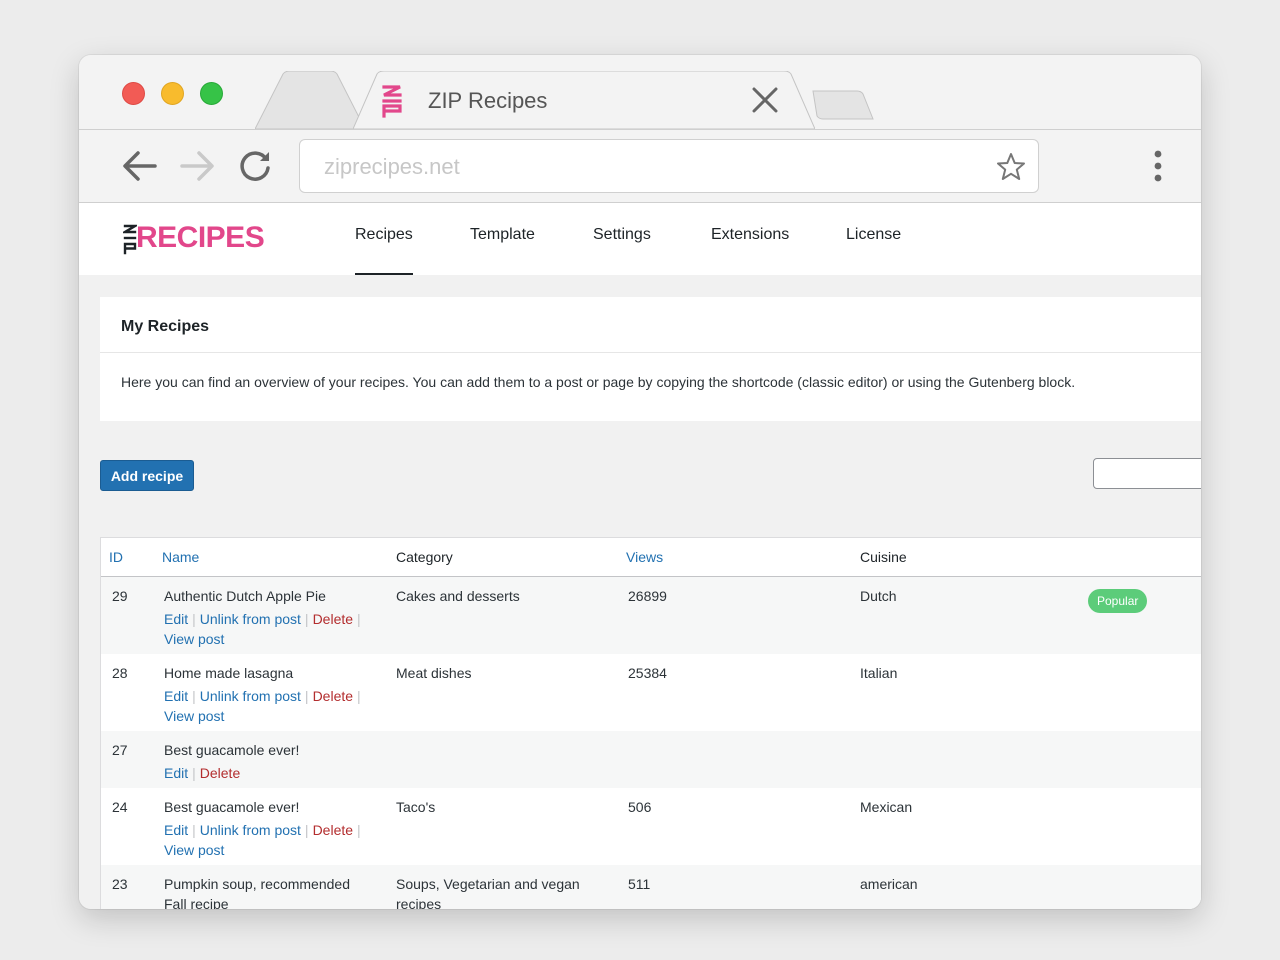 The width and height of the screenshot is (1280, 960). What do you see at coordinates (622, 250) in the screenshot?
I see `tab-settings: Settings` at bounding box center [622, 250].